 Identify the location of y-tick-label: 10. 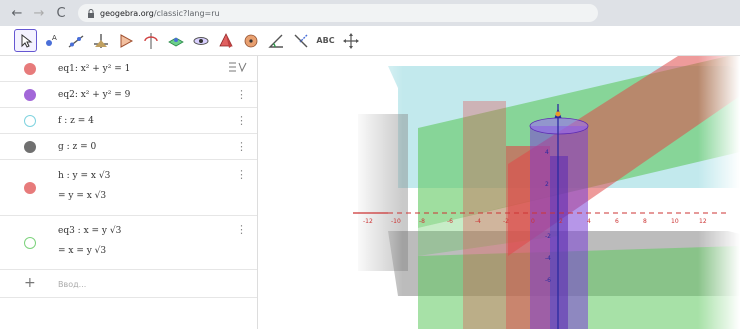
(675, 221).